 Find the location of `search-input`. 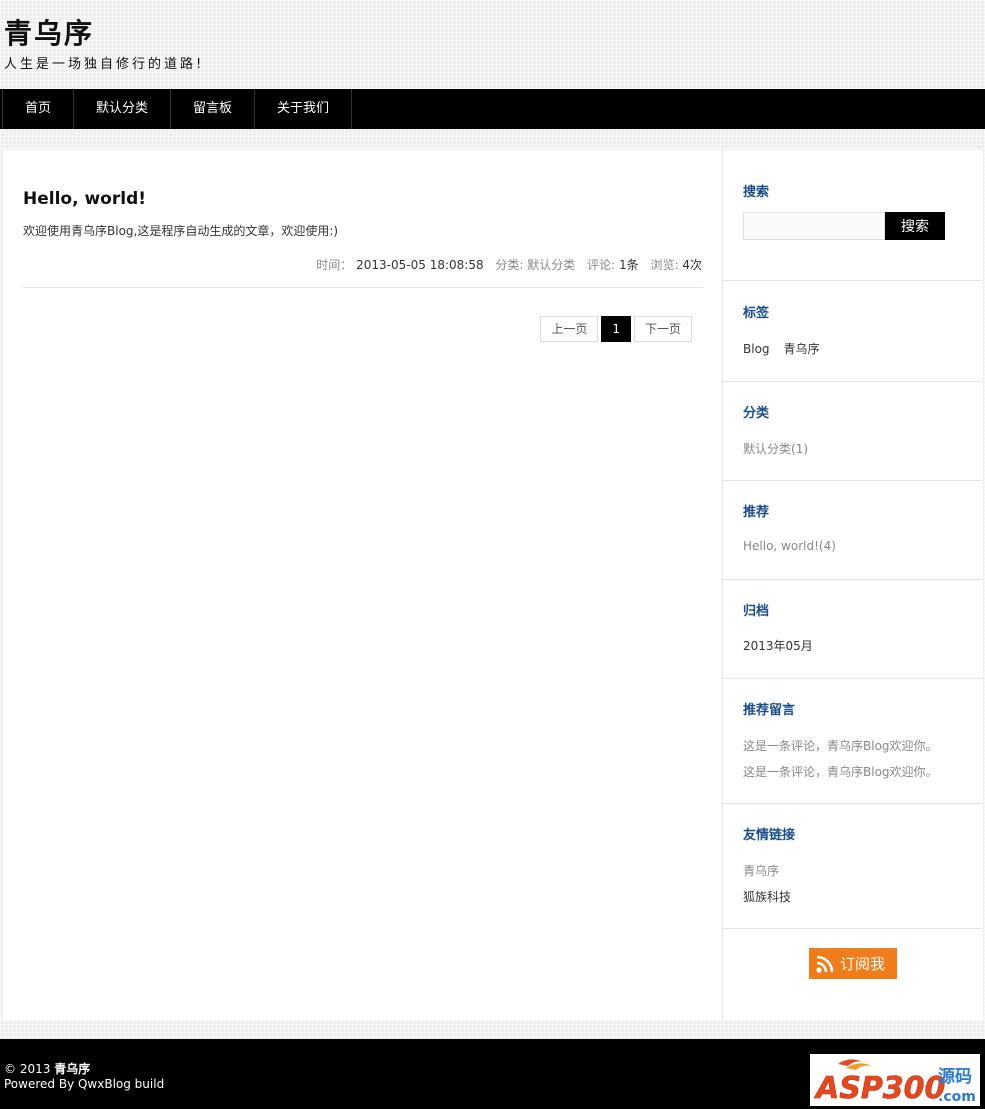

search-input is located at coordinates (814, 226).